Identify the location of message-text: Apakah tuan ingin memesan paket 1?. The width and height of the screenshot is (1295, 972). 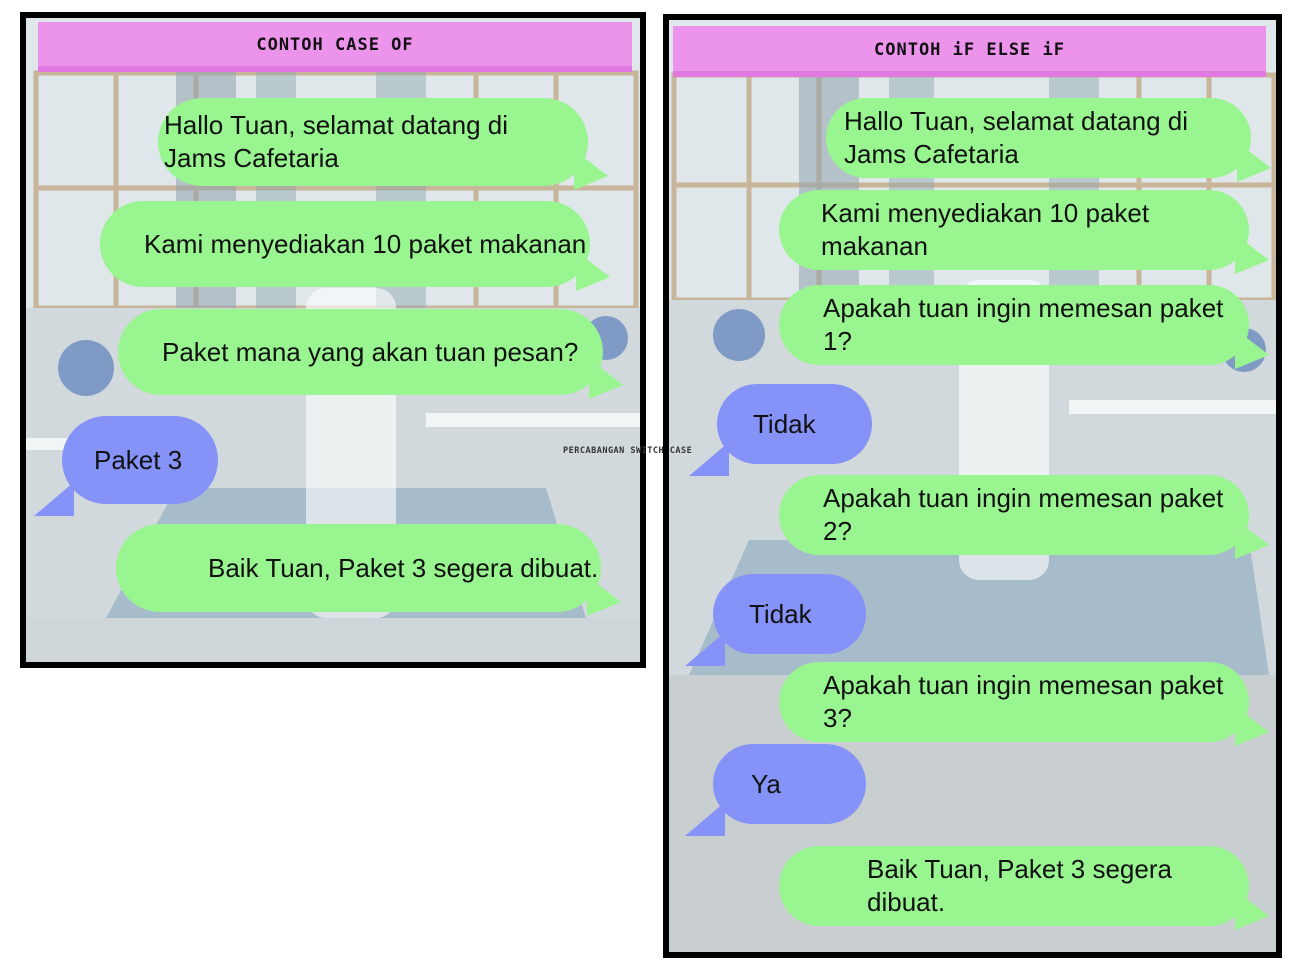
(1023, 324).